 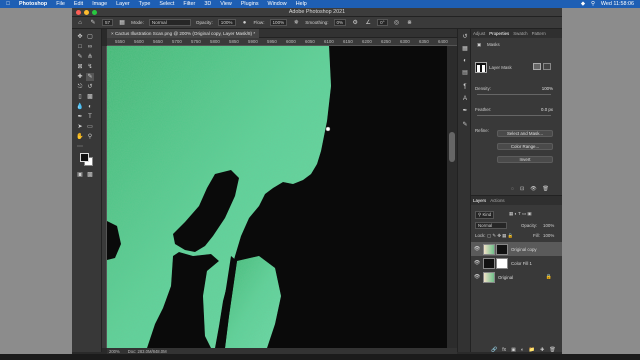 I want to click on angle-field: 0°, so click(x=382, y=22).